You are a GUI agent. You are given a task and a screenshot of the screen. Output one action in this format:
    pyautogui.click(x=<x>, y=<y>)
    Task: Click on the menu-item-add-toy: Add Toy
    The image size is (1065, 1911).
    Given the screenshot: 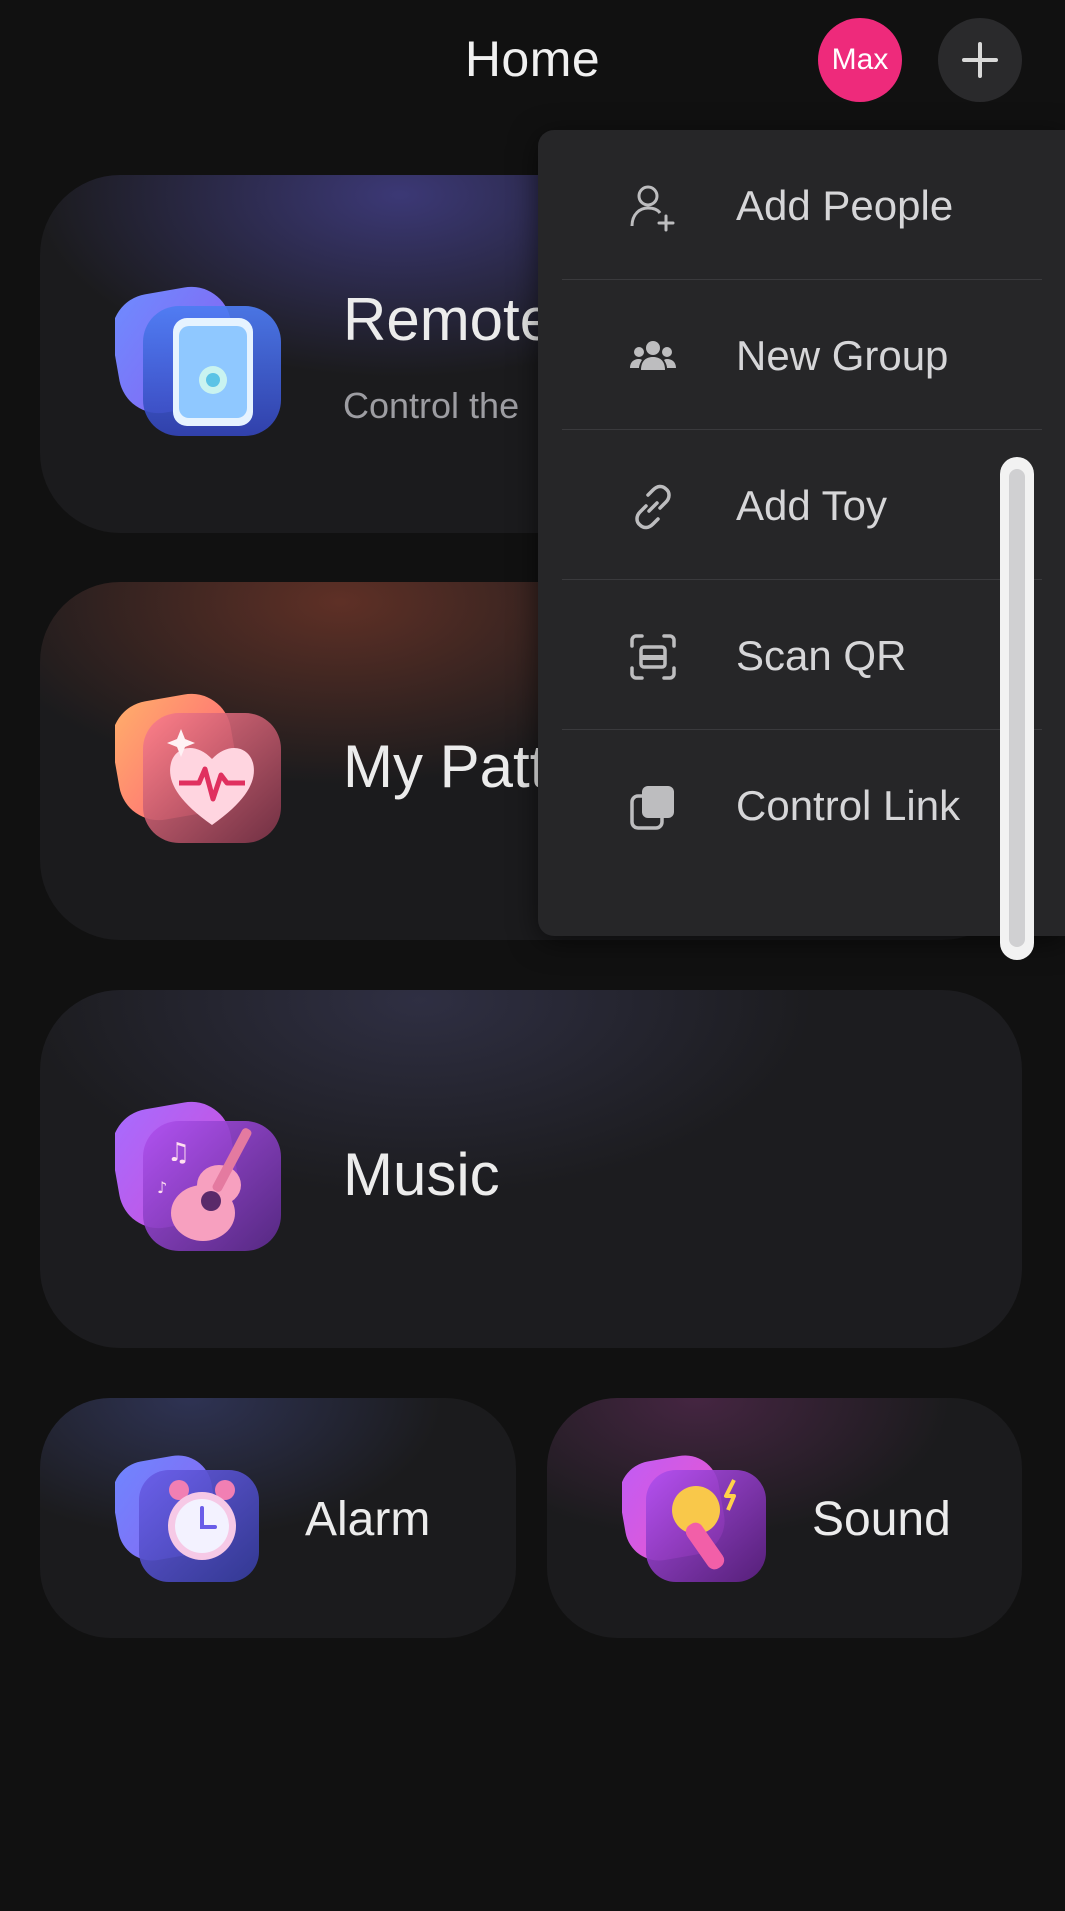 What is the action you would take?
    pyautogui.click(x=802, y=505)
    